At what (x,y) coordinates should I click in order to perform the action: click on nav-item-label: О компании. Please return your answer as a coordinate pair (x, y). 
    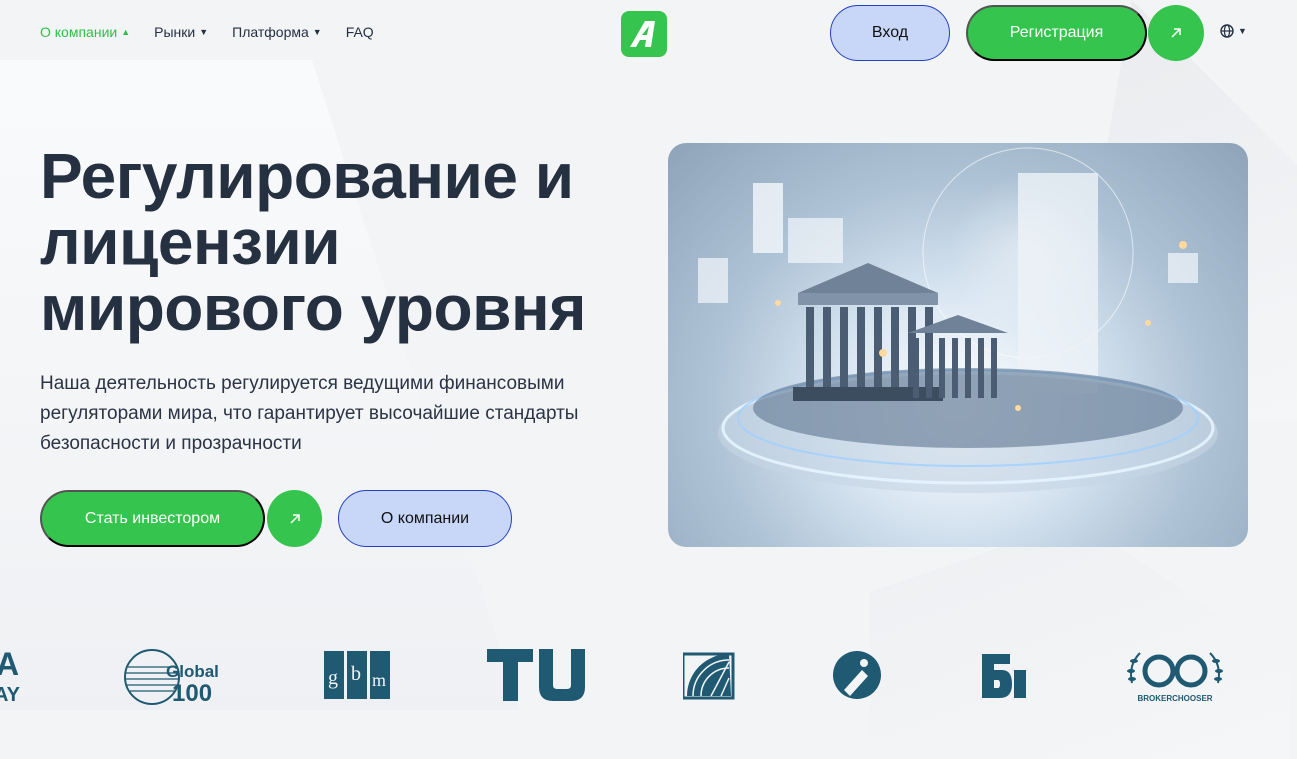
    Looking at the image, I should click on (79, 32).